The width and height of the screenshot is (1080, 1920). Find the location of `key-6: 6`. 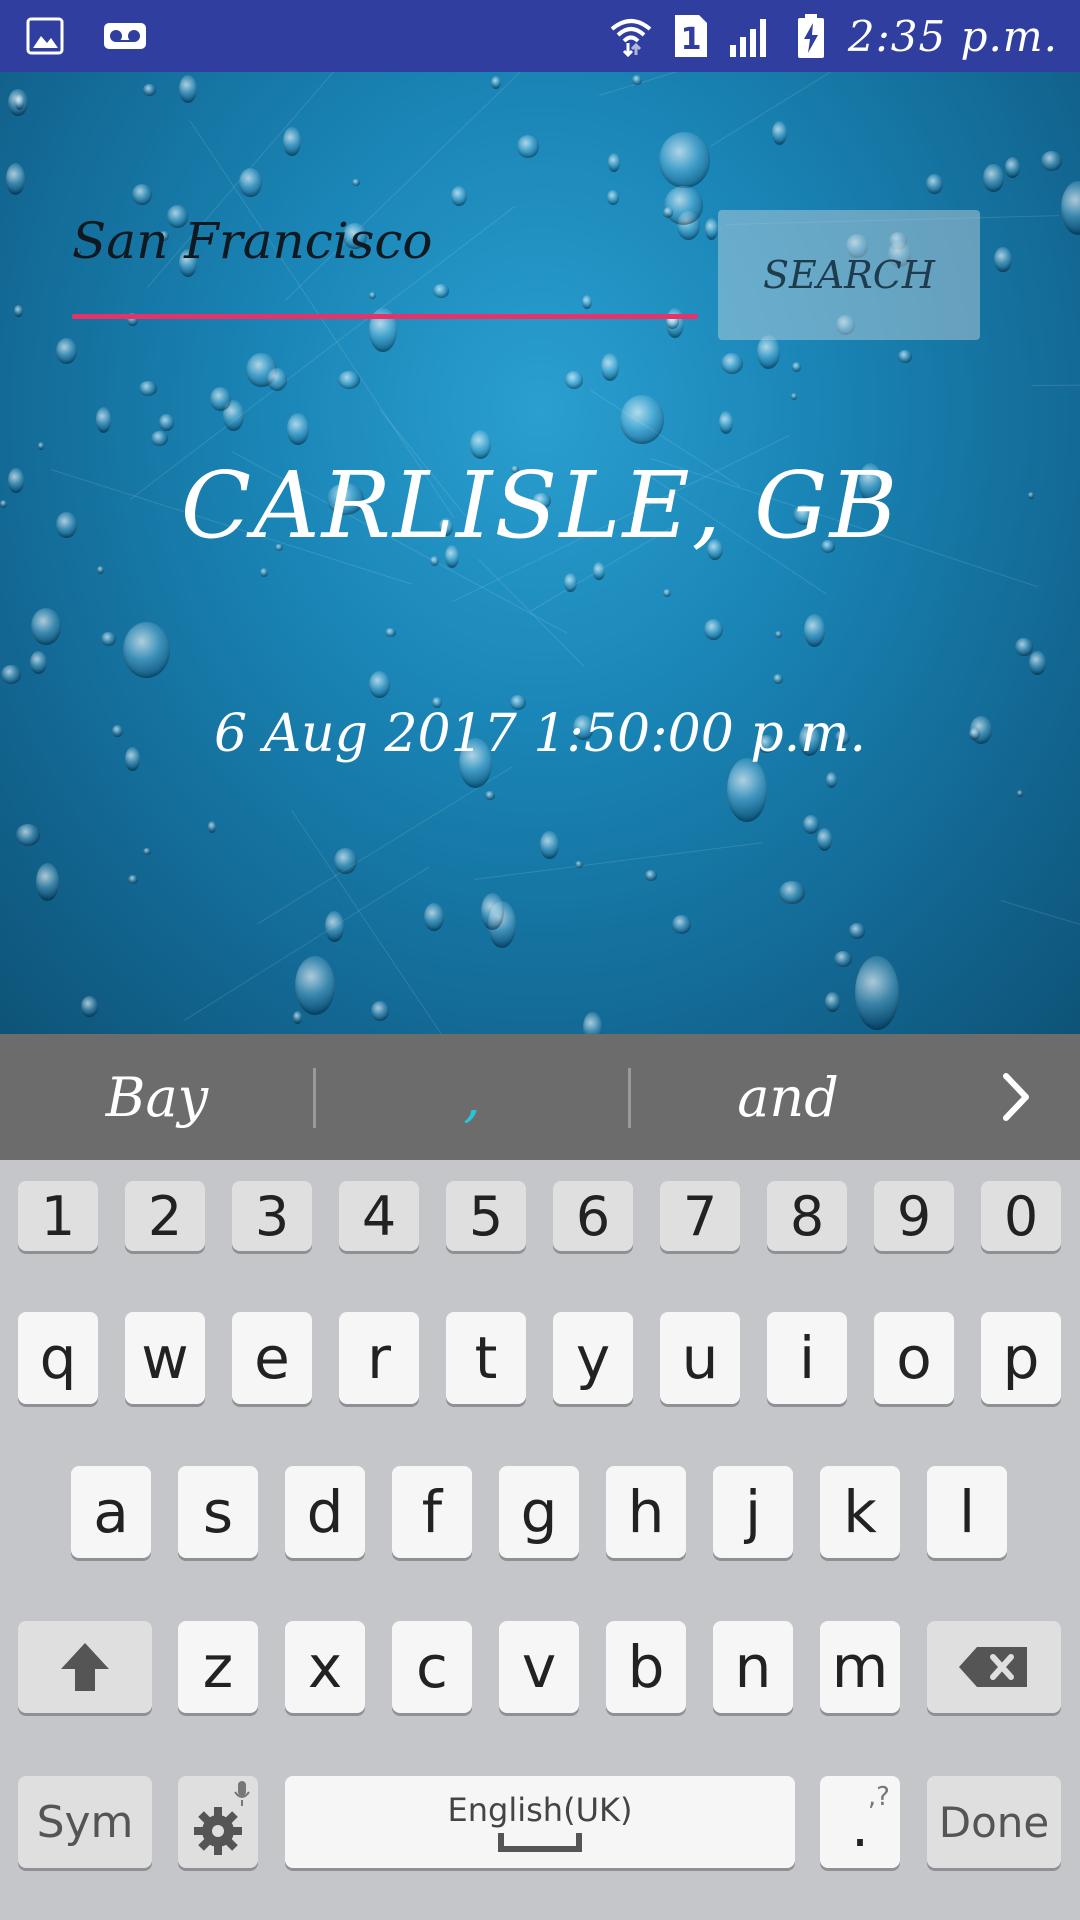

key-6: 6 is located at coordinates (593, 1216).